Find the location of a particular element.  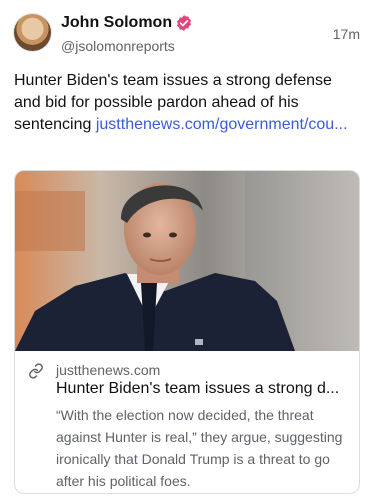

post-header: John Solomon @jsolomonreports 17m is located at coordinates (187, 33).